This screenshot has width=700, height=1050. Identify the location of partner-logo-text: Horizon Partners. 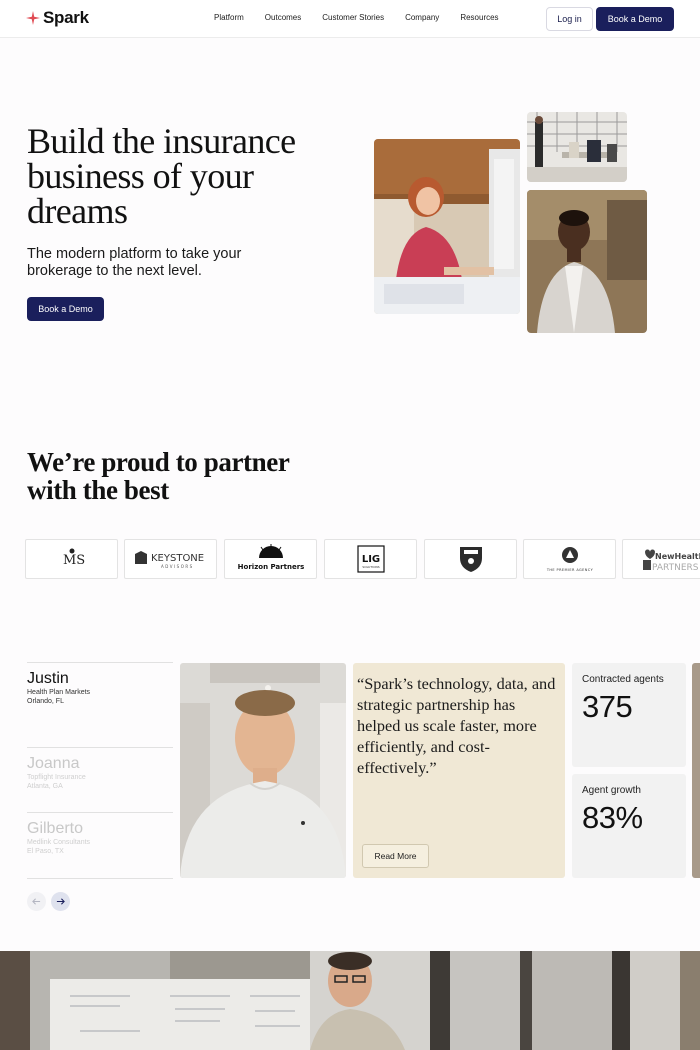
(270, 567).